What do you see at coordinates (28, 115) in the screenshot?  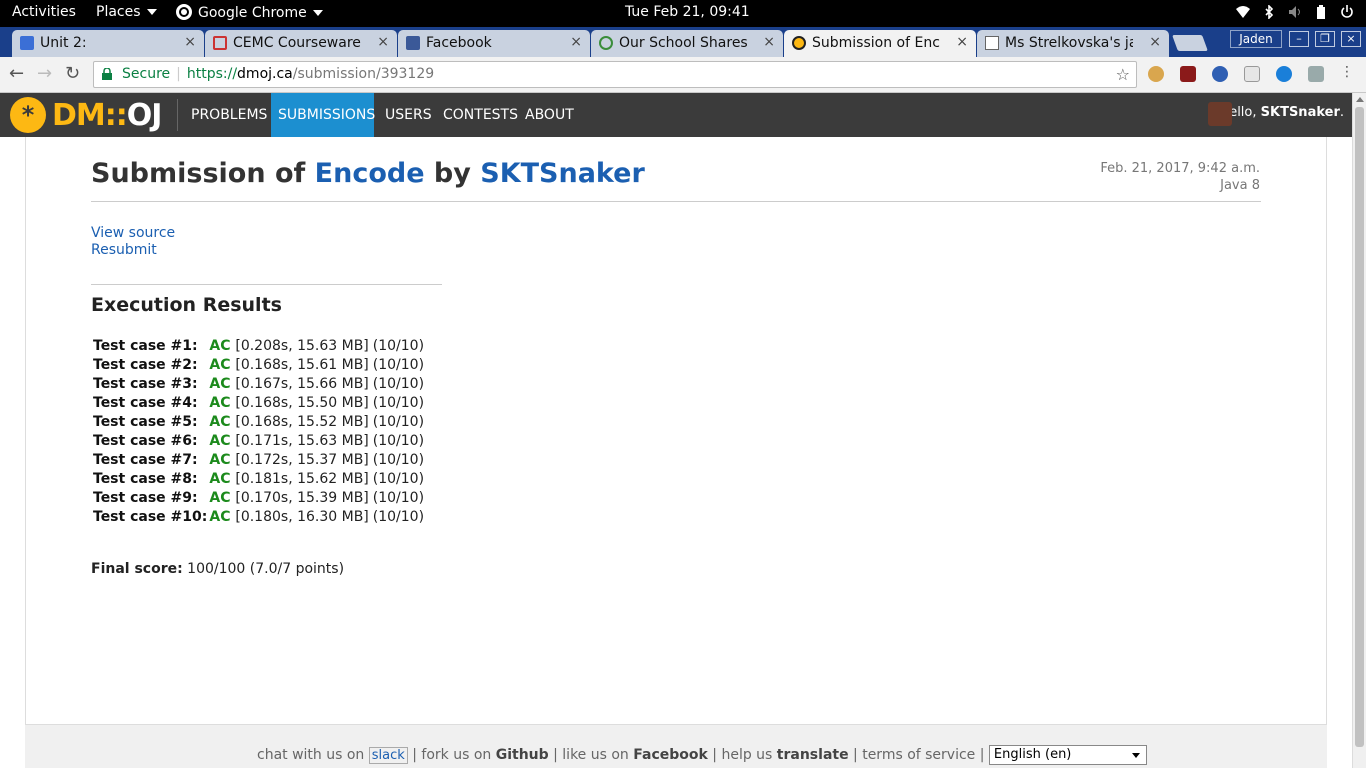 I see `logo-circle-icon: *` at bounding box center [28, 115].